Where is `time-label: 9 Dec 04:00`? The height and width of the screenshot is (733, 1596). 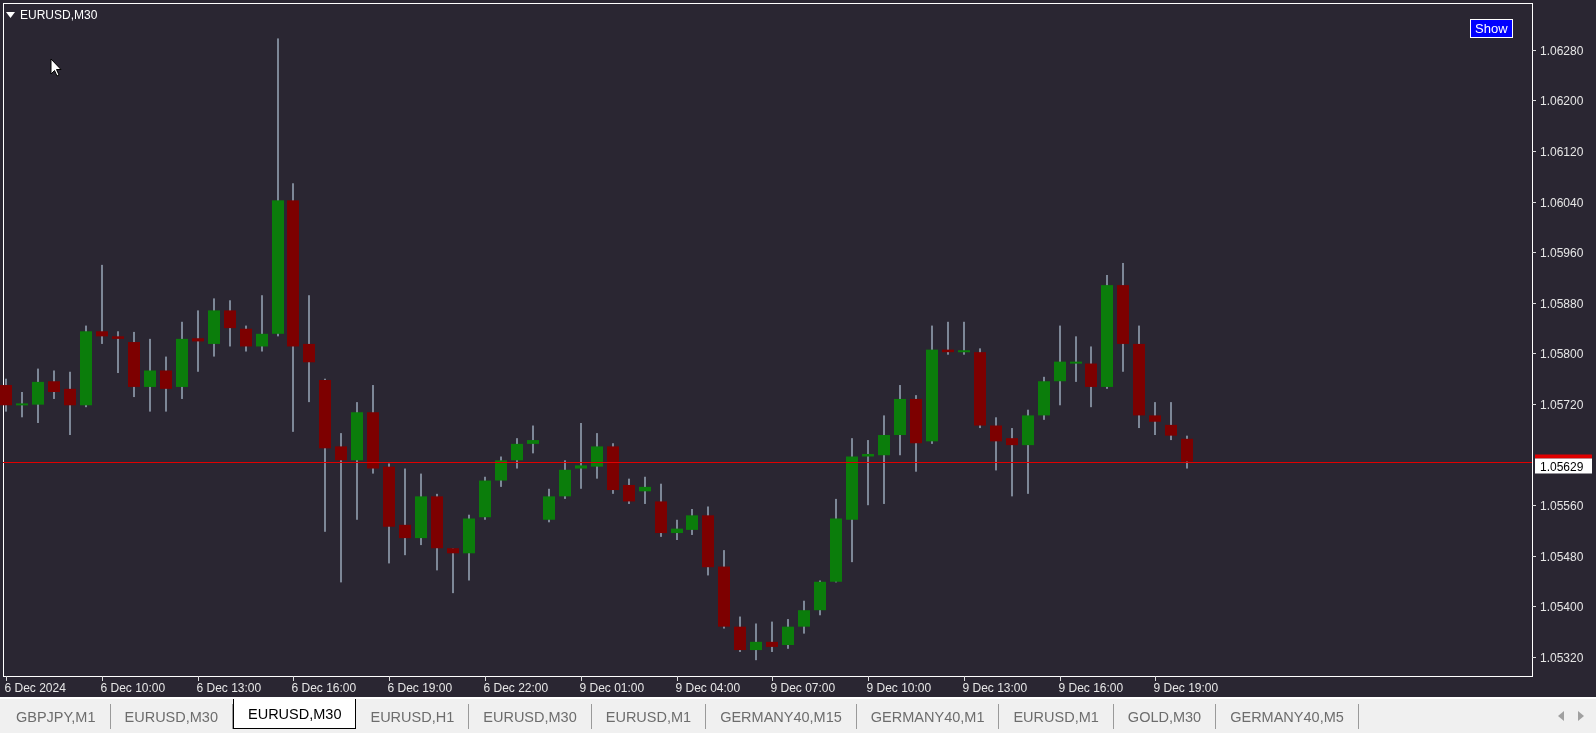
time-label: 9 Dec 04:00 is located at coordinates (708, 688).